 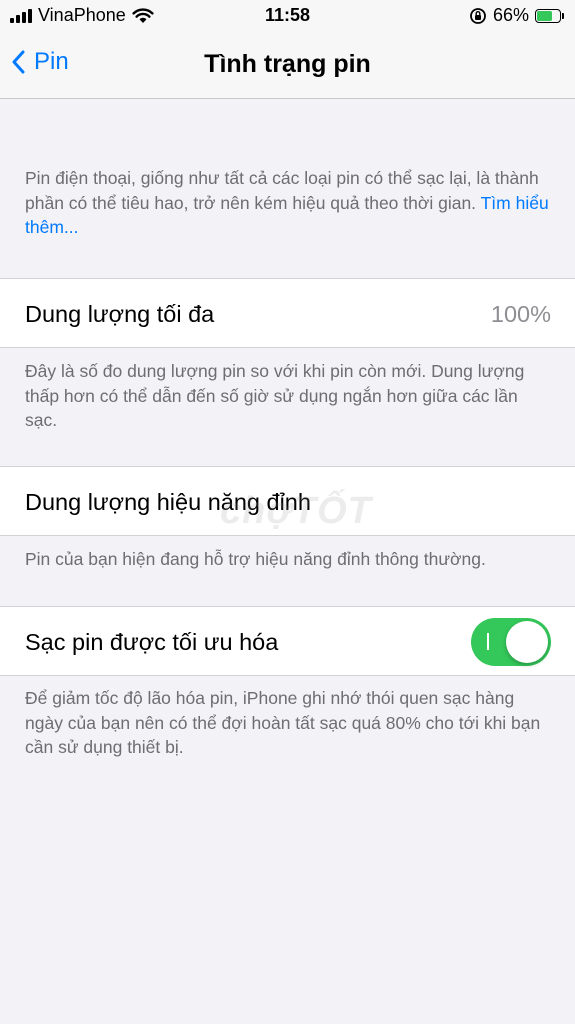 I want to click on optimized-charging-label: Sạc pin được tối ưu hóa, so click(x=152, y=642).